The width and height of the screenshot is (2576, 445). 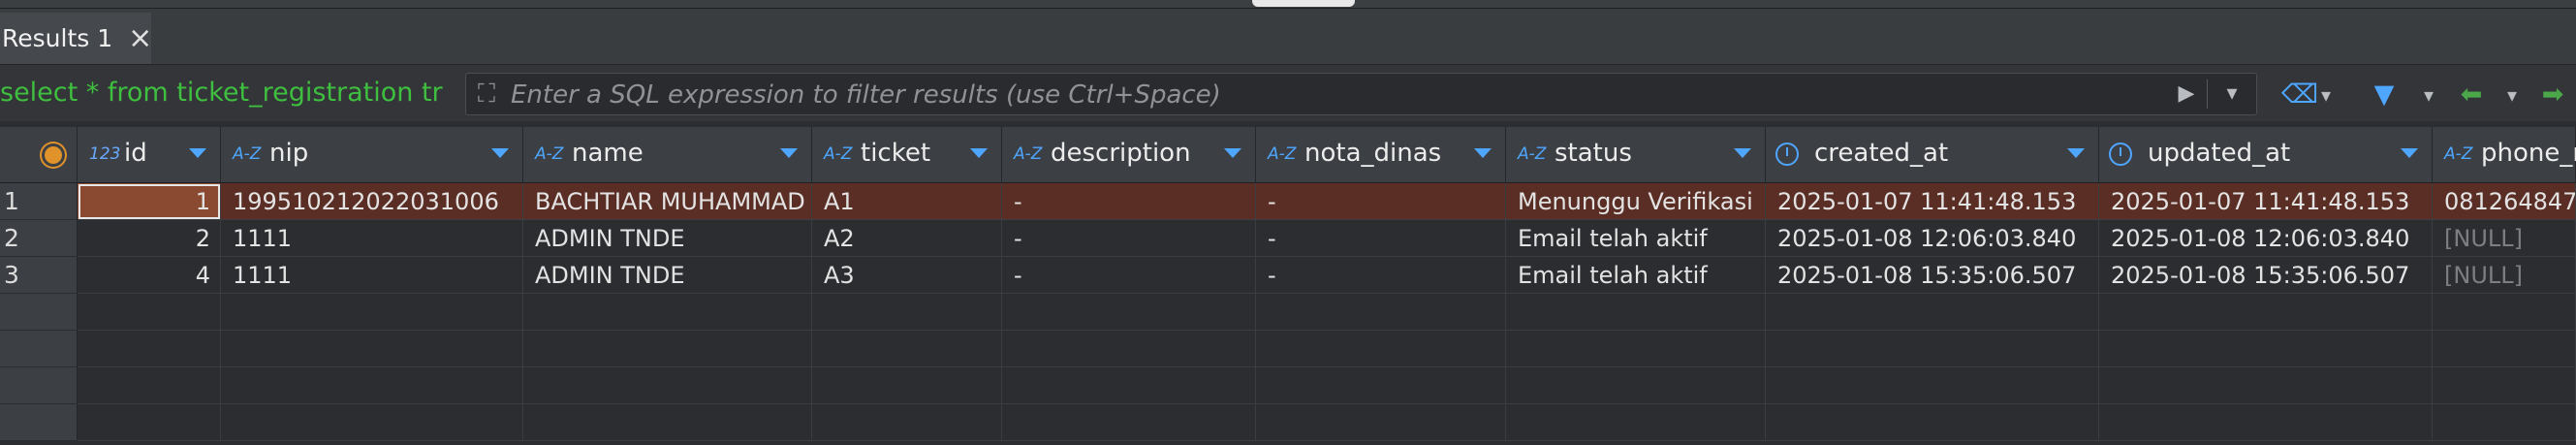 What do you see at coordinates (140, 38) in the screenshot?
I see `close-icon: ×` at bounding box center [140, 38].